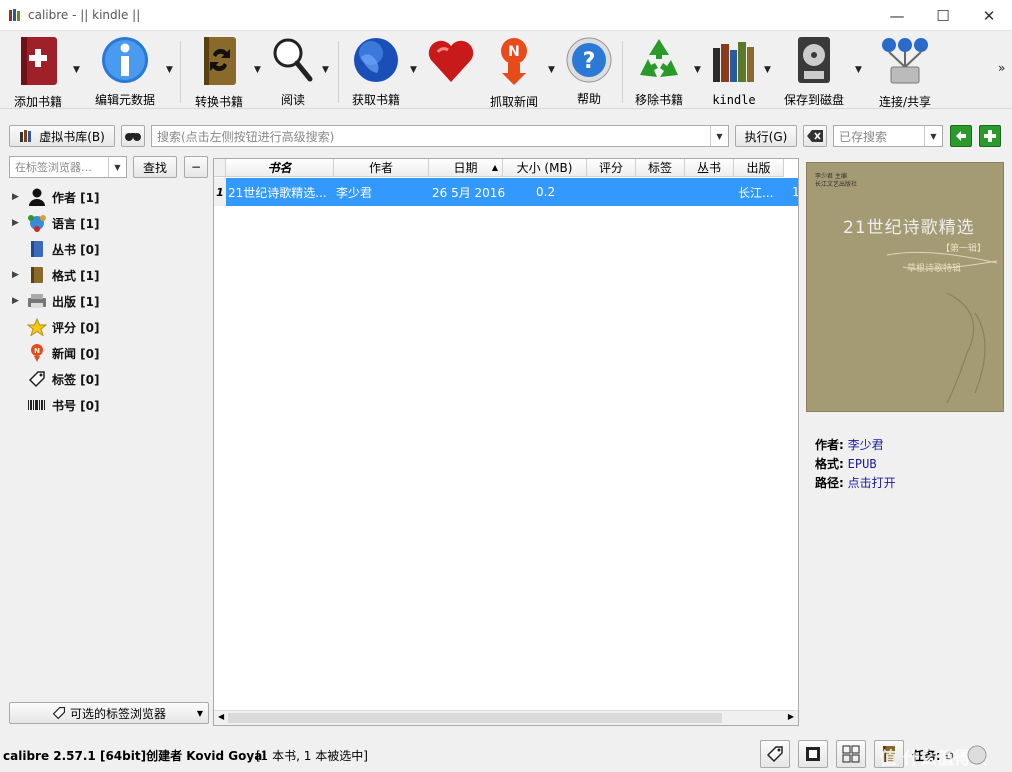 This screenshot has width=1012, height=772. I want to click on star-icon, so click(37, 327).